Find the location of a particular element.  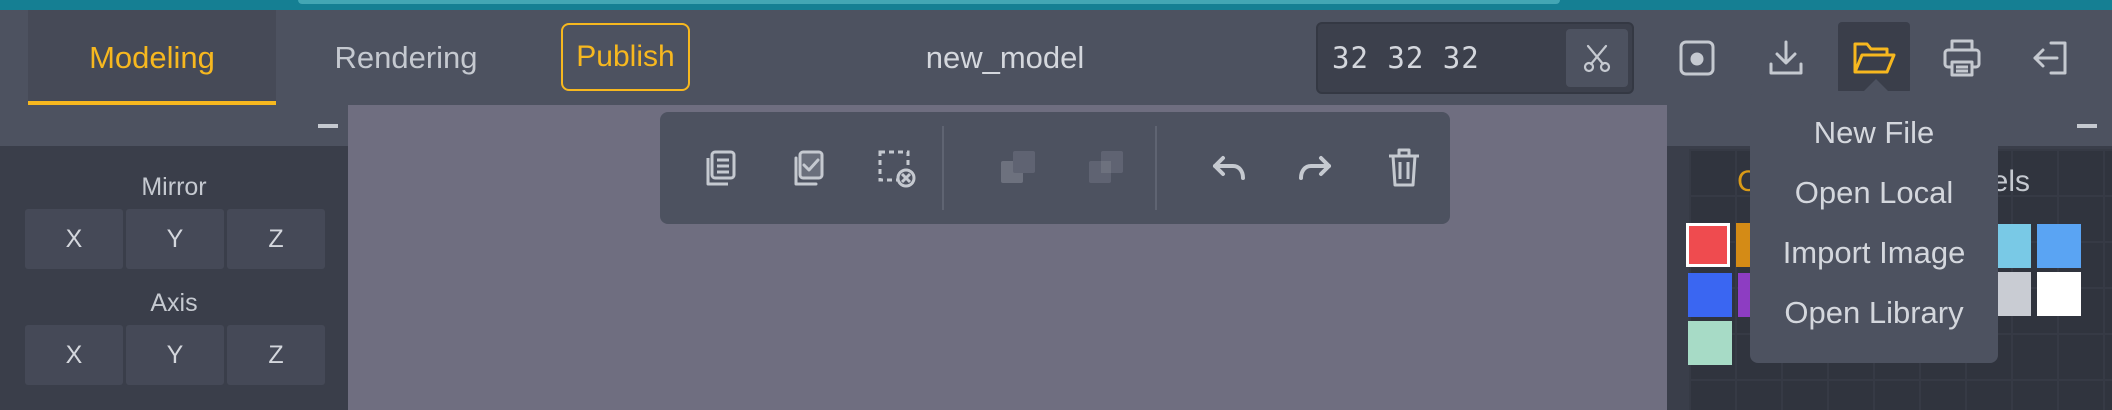

publish-button: Publish is located at coordinates (625, 57).